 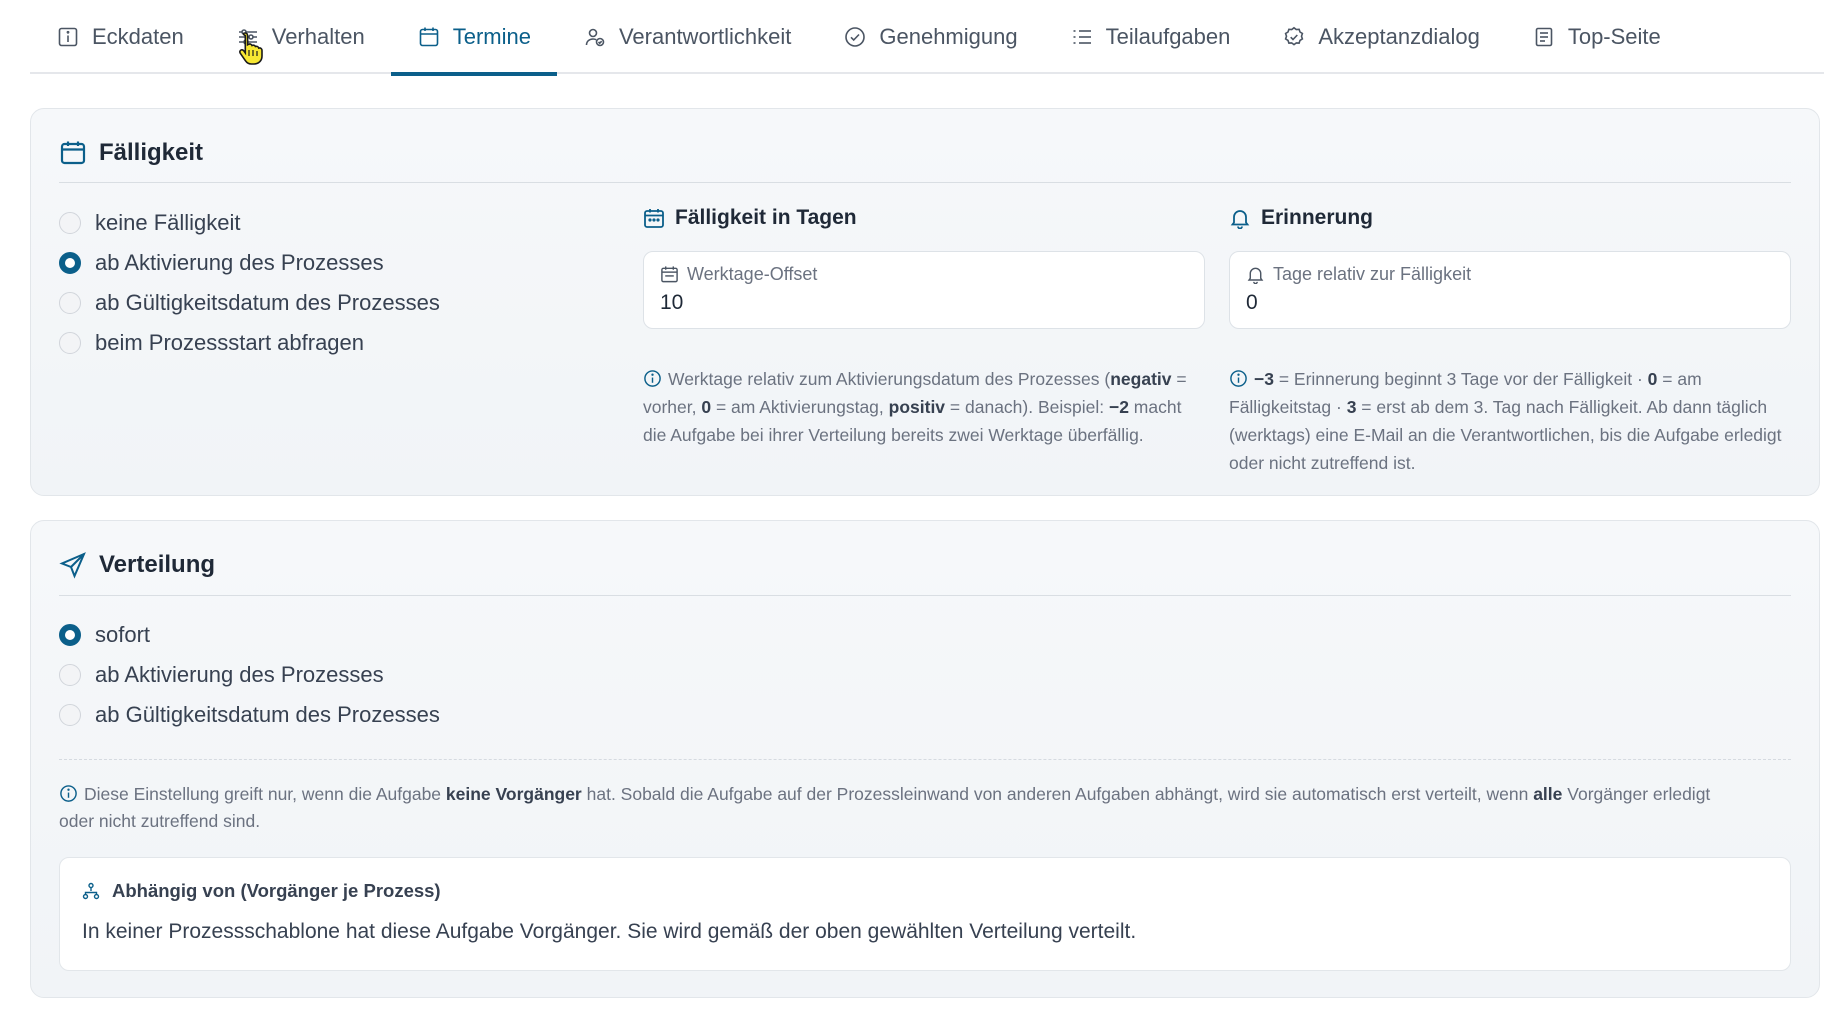 What do you see at coordinates (1544, 37) in the screenshot?
I see `document-icon` at bounding box center [1544, 37].